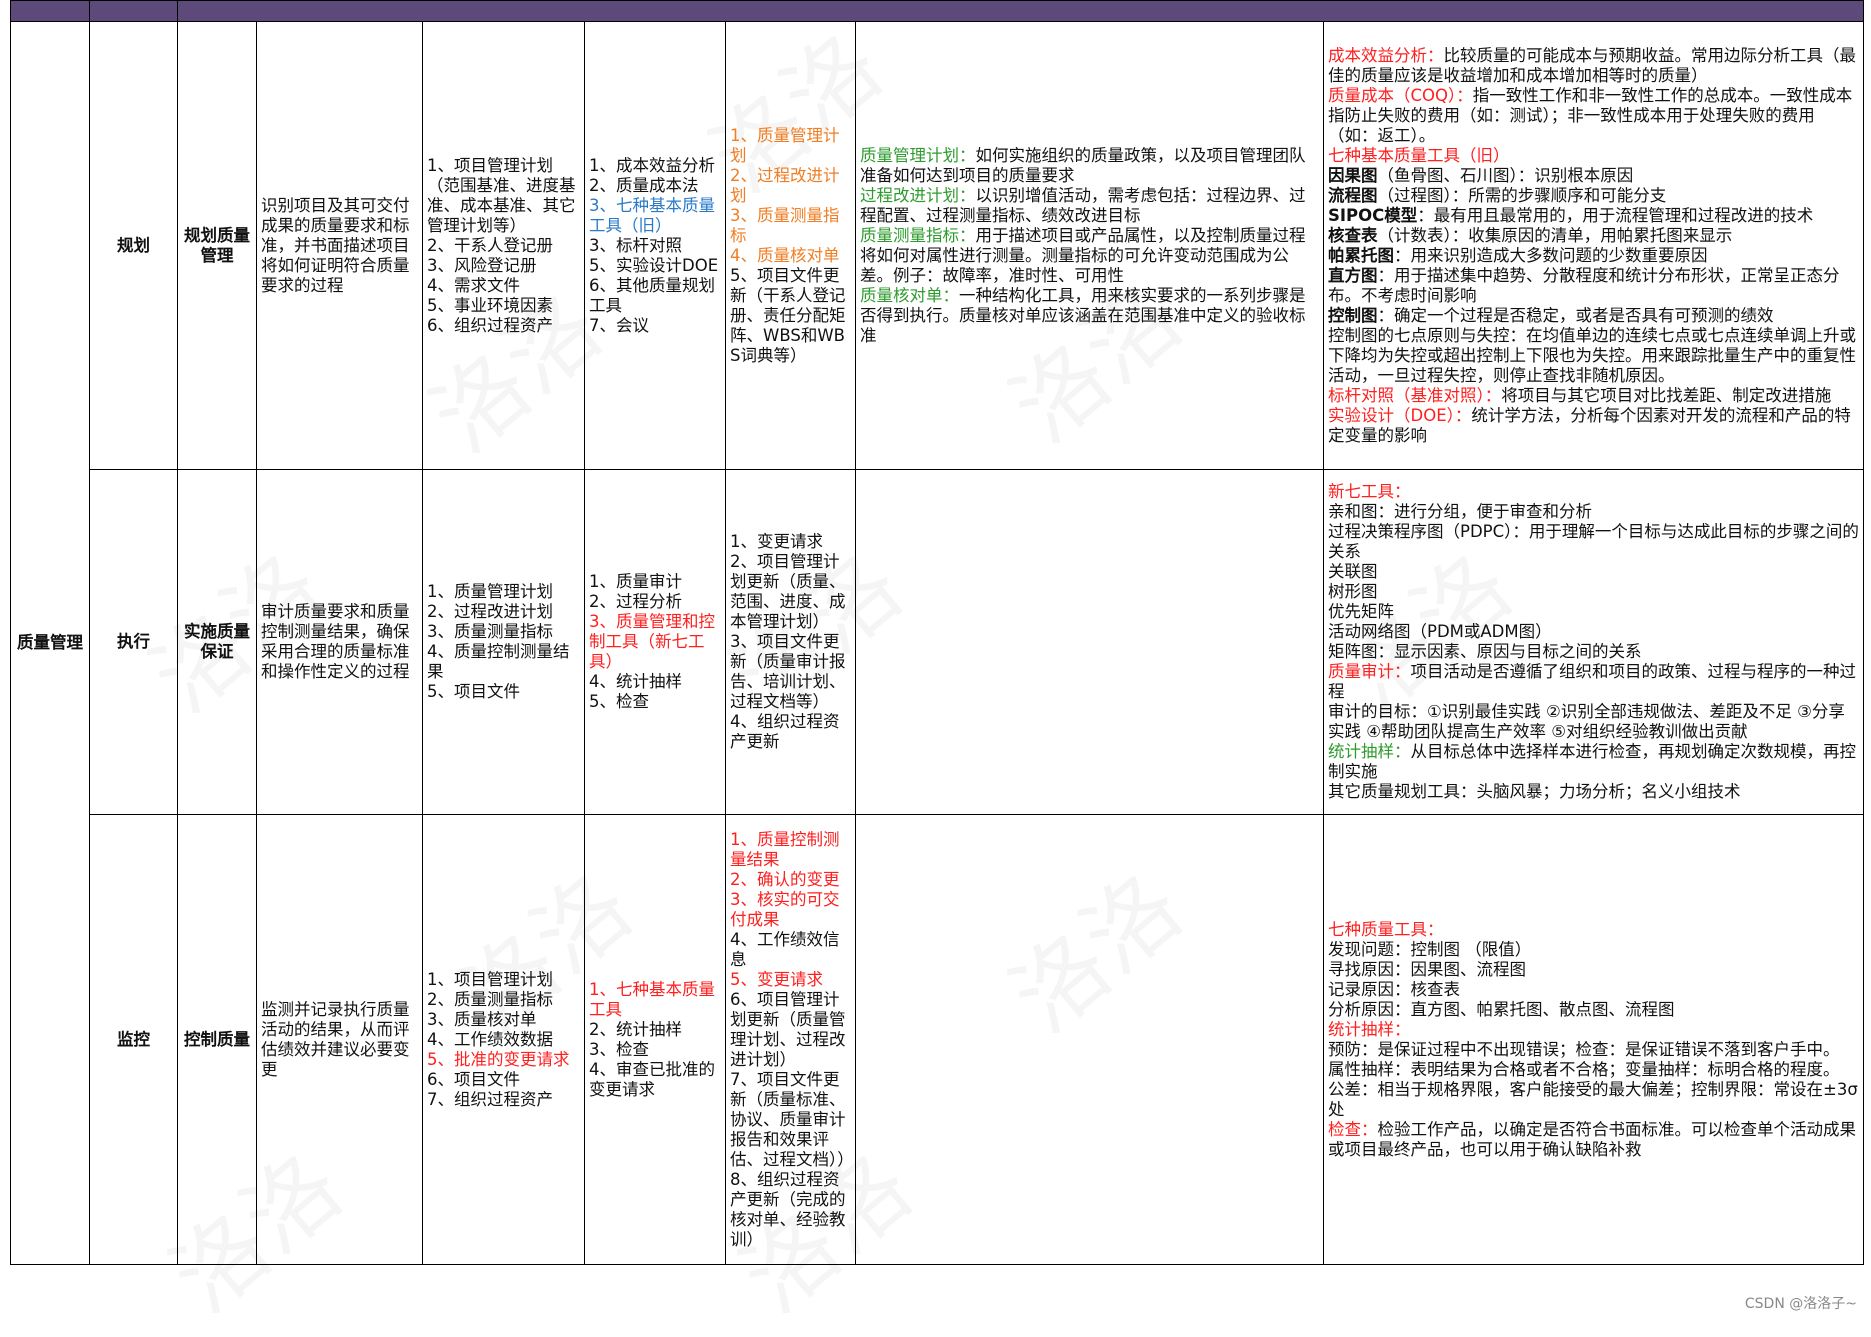 This screenshot has height=1337, width=1871. What do you see at coordinates (785, 255) in the screenshot?
I see `cell-line: 4、质量核对单` at bounding box center [785, 255].